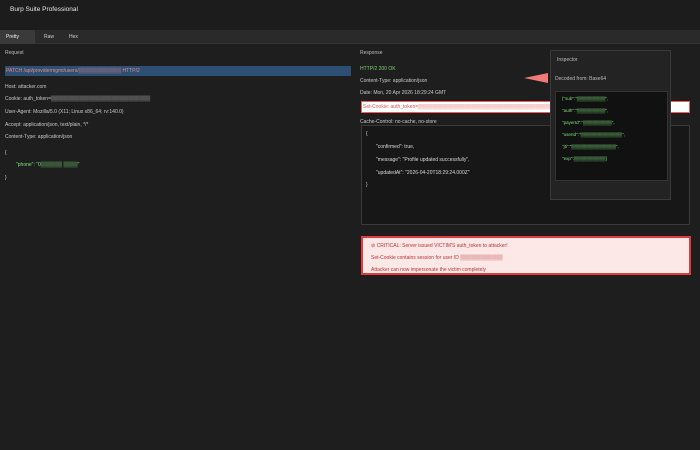 This screenshot has height=450, width=700. Describe the element at coordinates (588, 122) in the screenshot. I see `inspector-line: "payerId":"▒▒▒▒▒▒▒▒▒",` at that location.